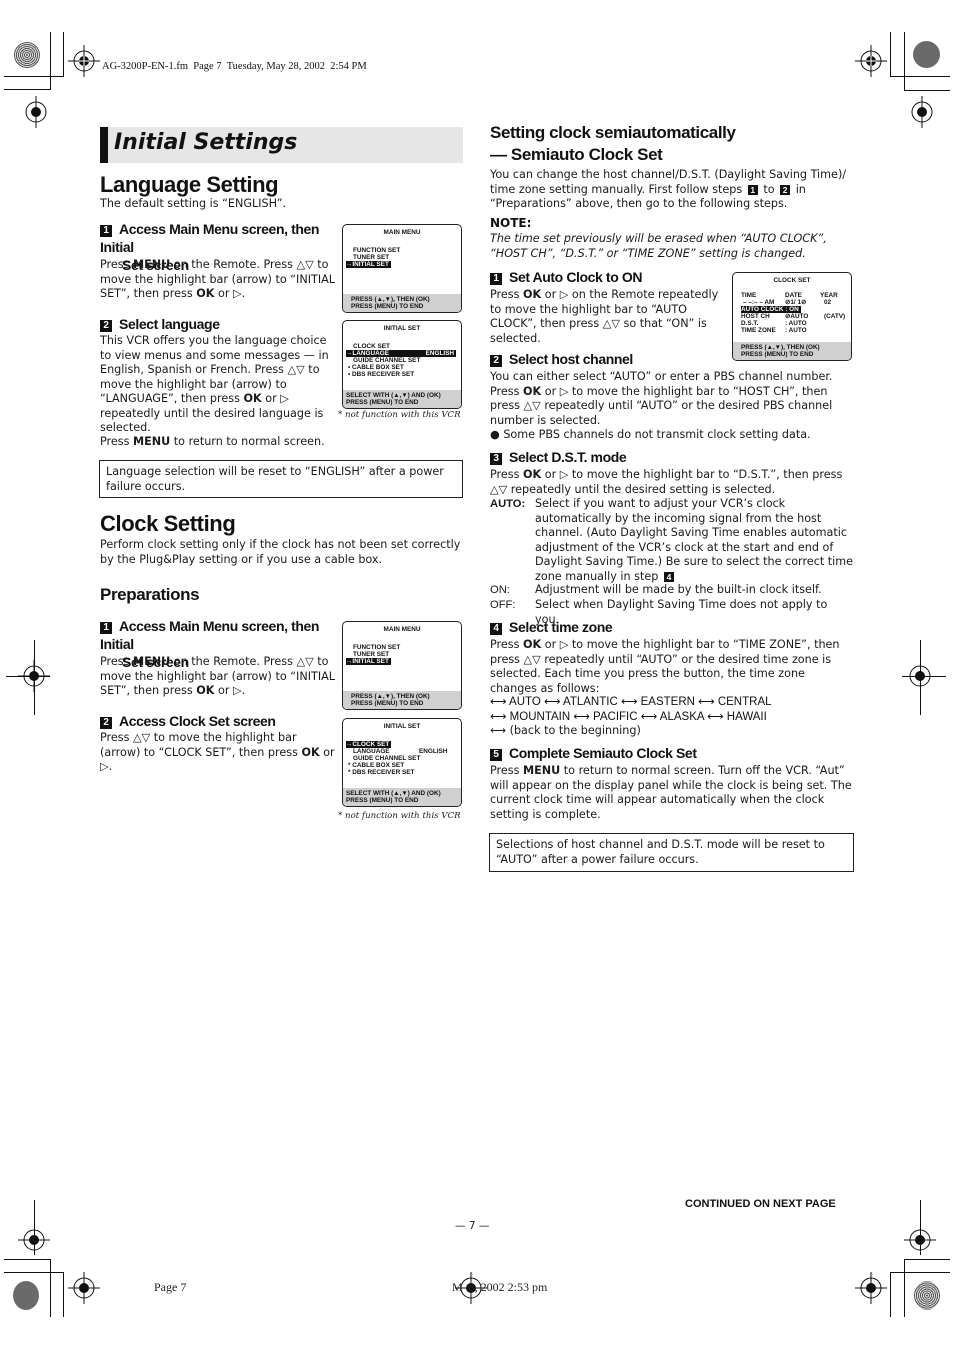  I want to click on language-setting-intro: The default setting is “ENGLISH”., so click(193, 203).